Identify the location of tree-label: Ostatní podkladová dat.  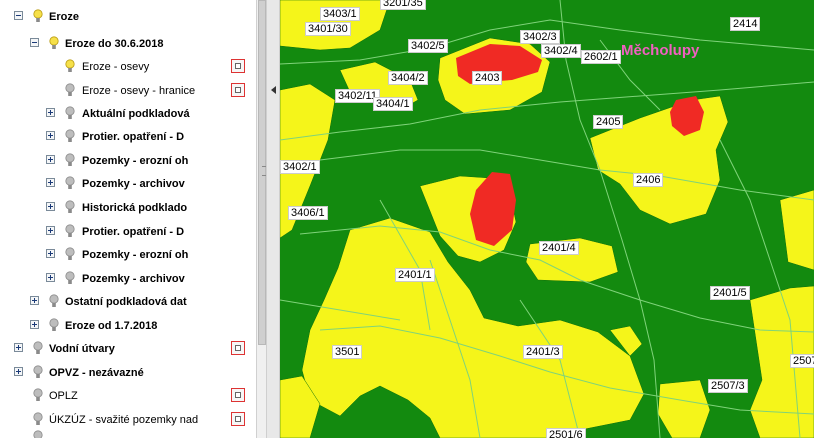
(126, 302).